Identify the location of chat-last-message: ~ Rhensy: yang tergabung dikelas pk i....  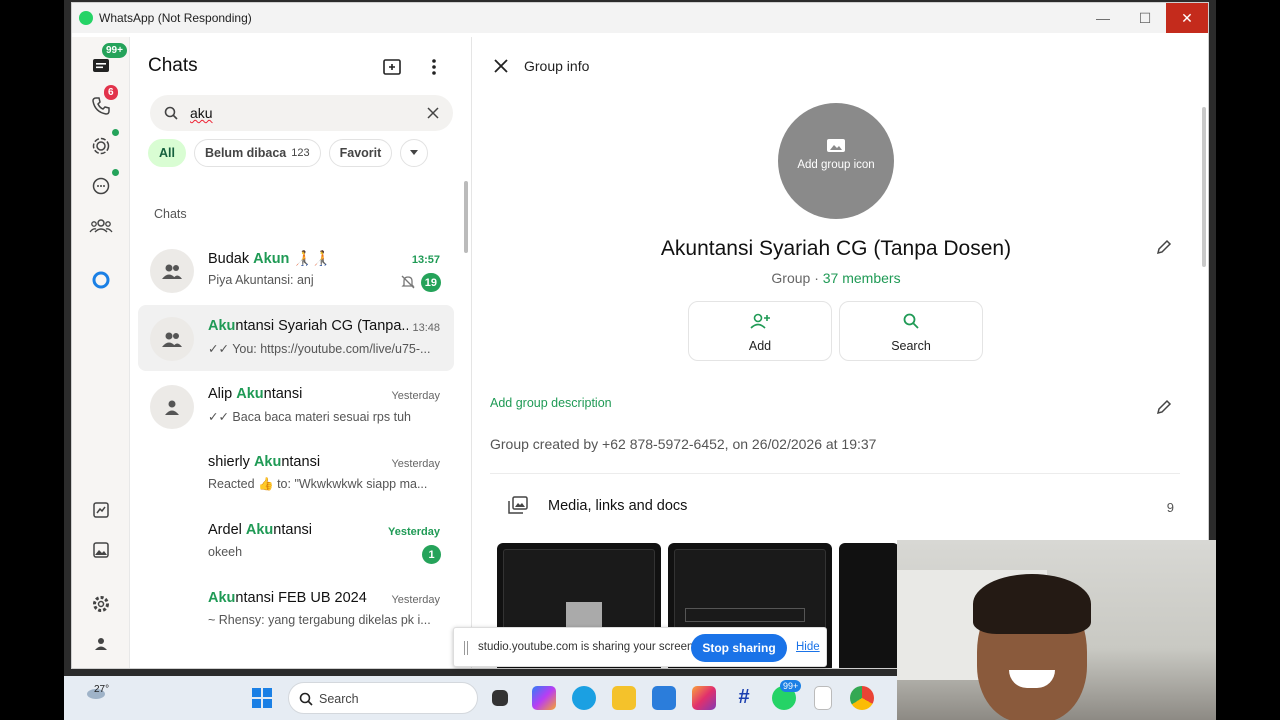
(319, 620).